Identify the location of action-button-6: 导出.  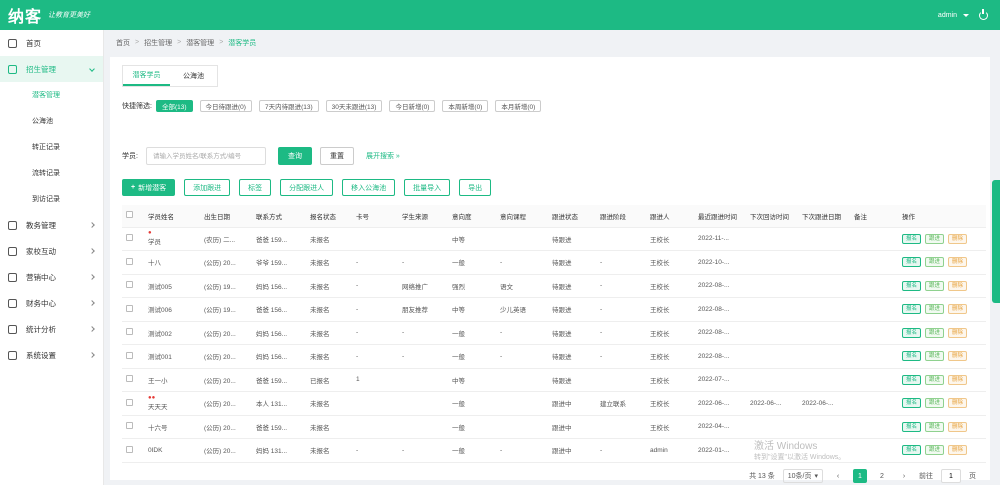
(475, 187).